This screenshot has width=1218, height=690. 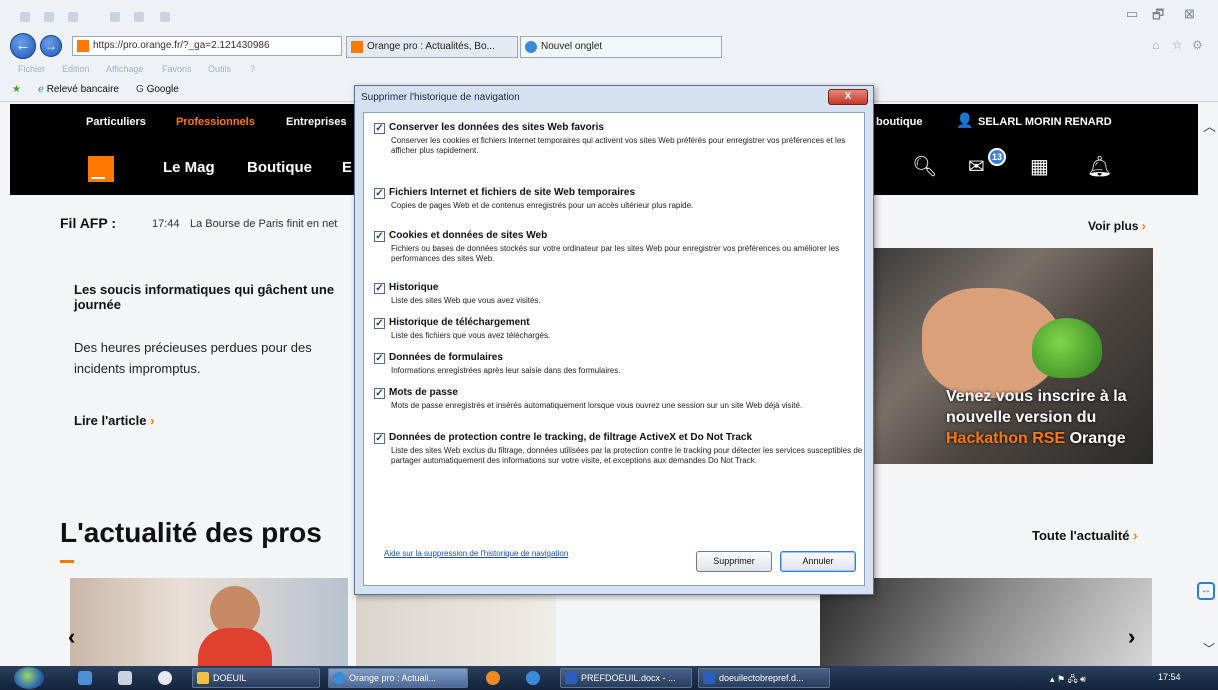 What do you see at coordinates (423, 392) in the screenshot?
I see `option-title: Mots de passe` at bounding box center [423, 392].